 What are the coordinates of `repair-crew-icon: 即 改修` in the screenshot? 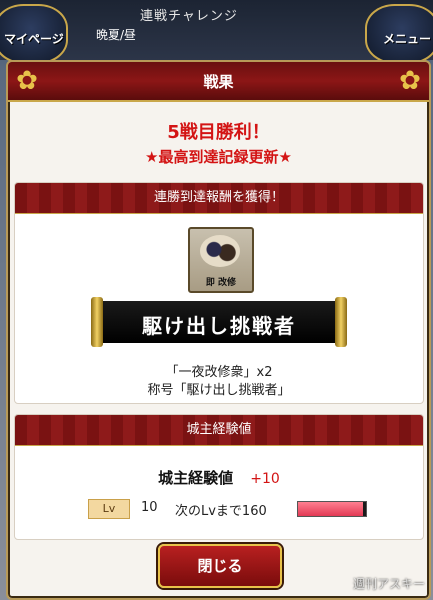 It's located at (221, 260).